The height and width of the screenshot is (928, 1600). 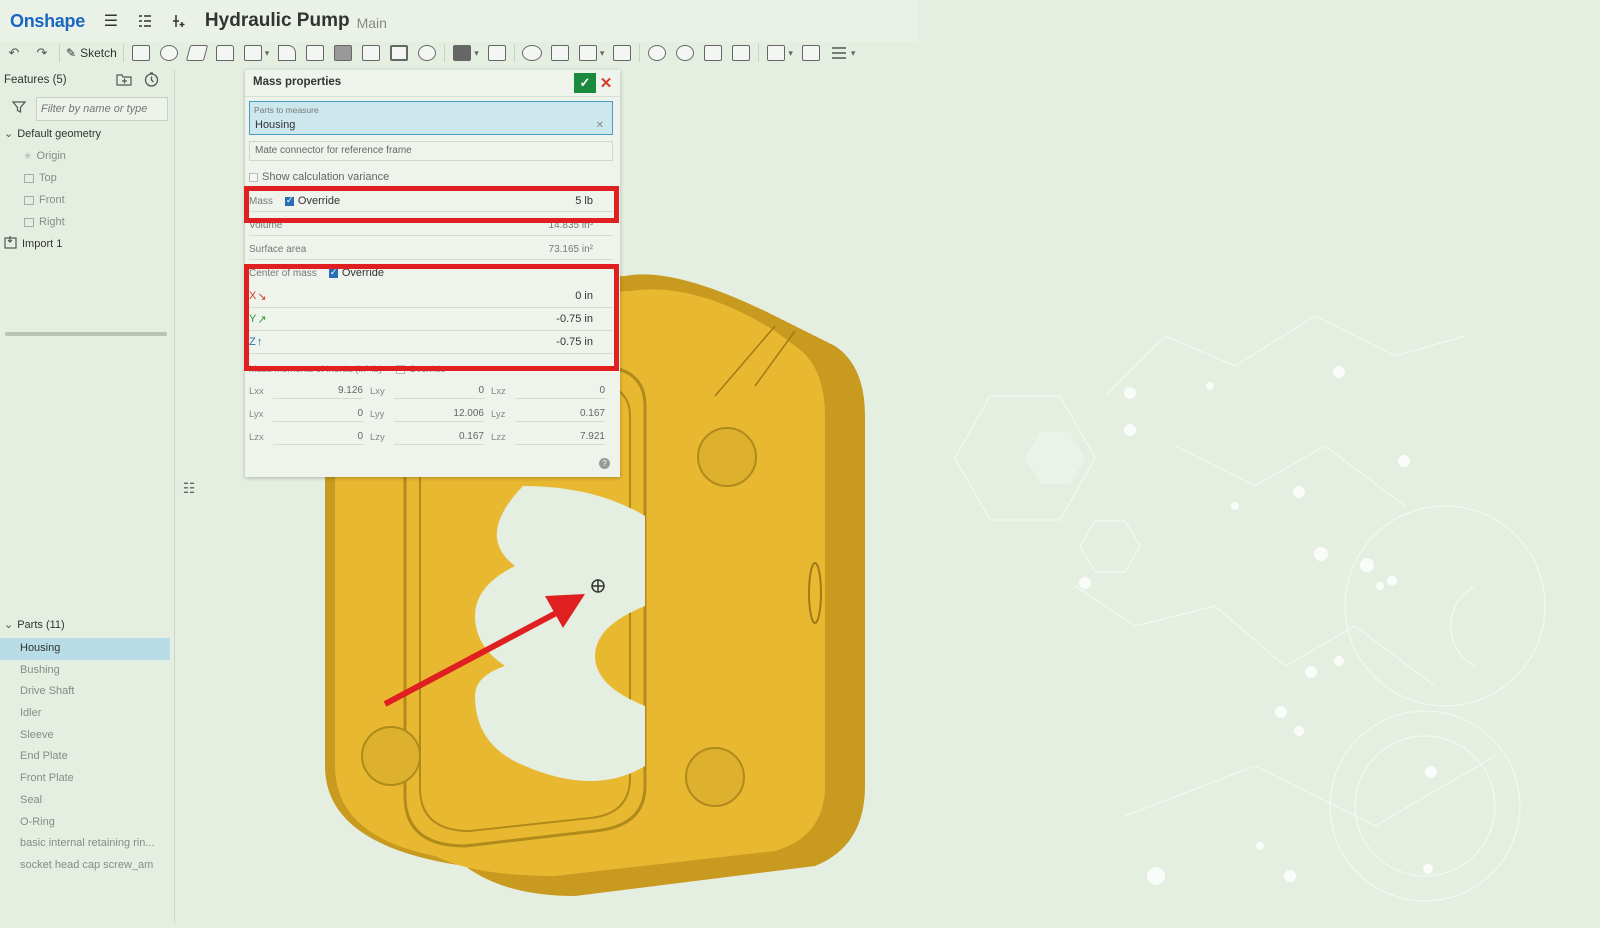 What do you see at coordinates (33, 244) in the screenshot?
I see `tree-item-import: Import 1` at bounding box center [33, 244].